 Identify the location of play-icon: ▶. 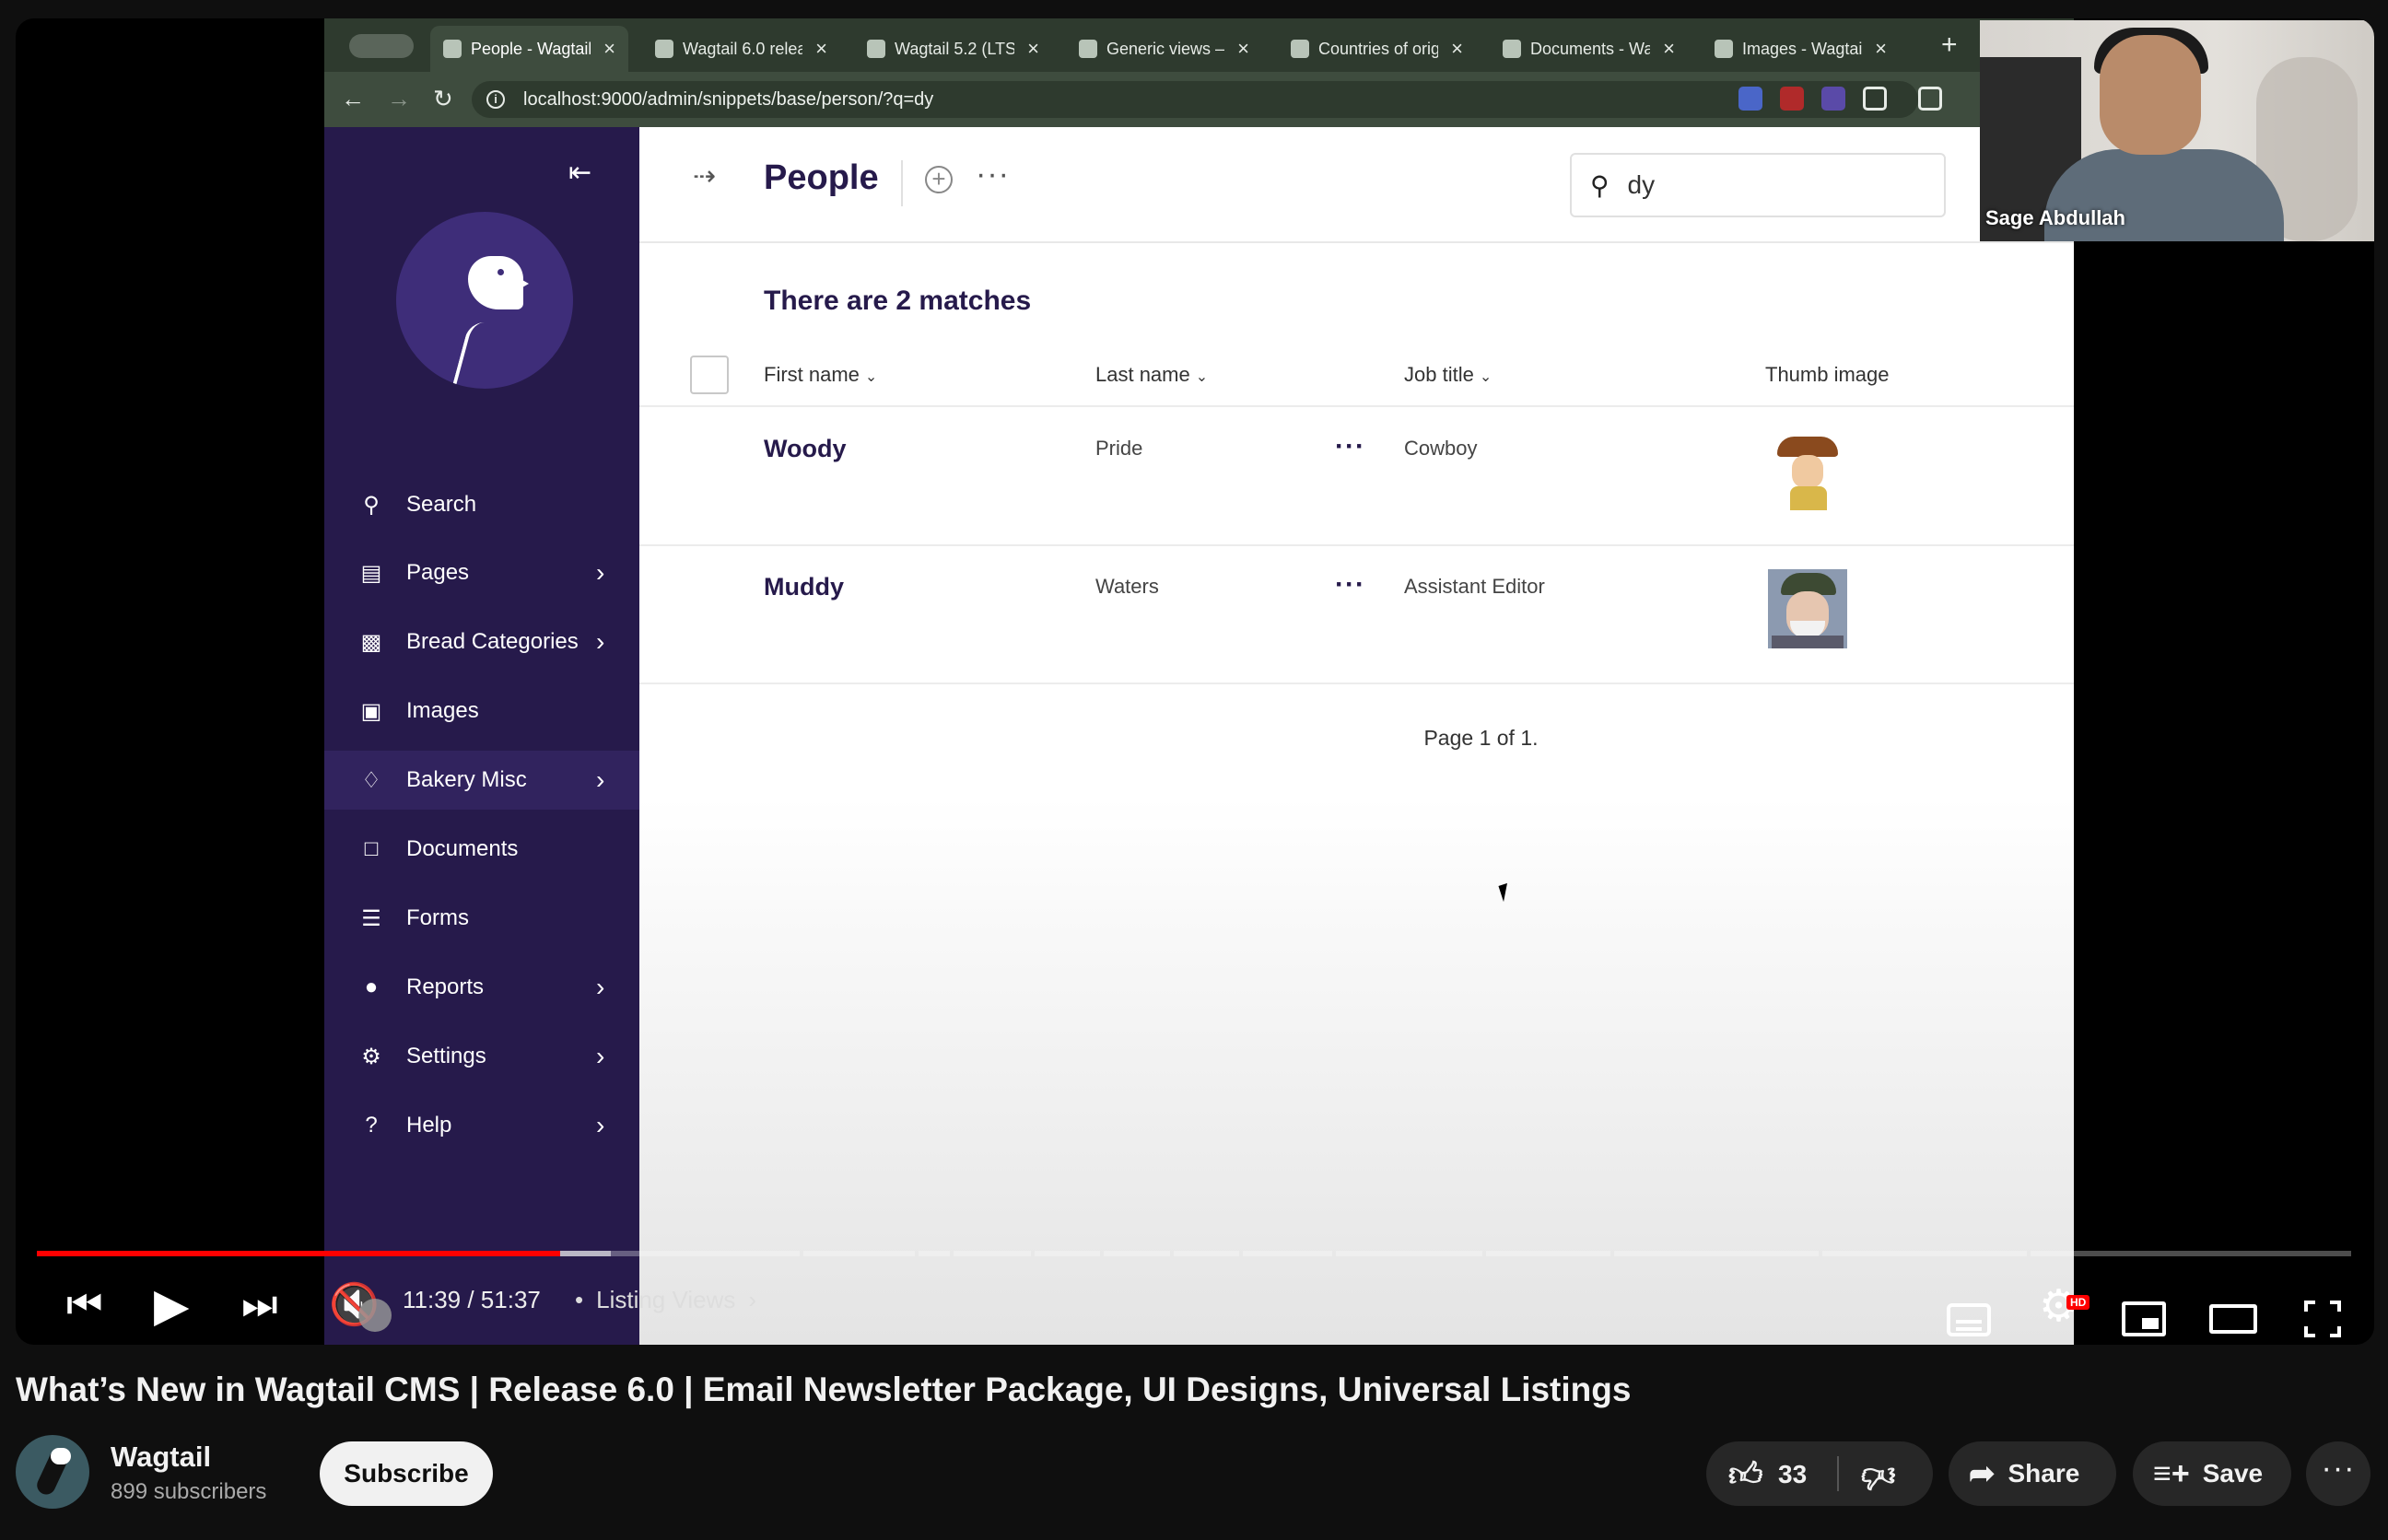
(171, 1305).